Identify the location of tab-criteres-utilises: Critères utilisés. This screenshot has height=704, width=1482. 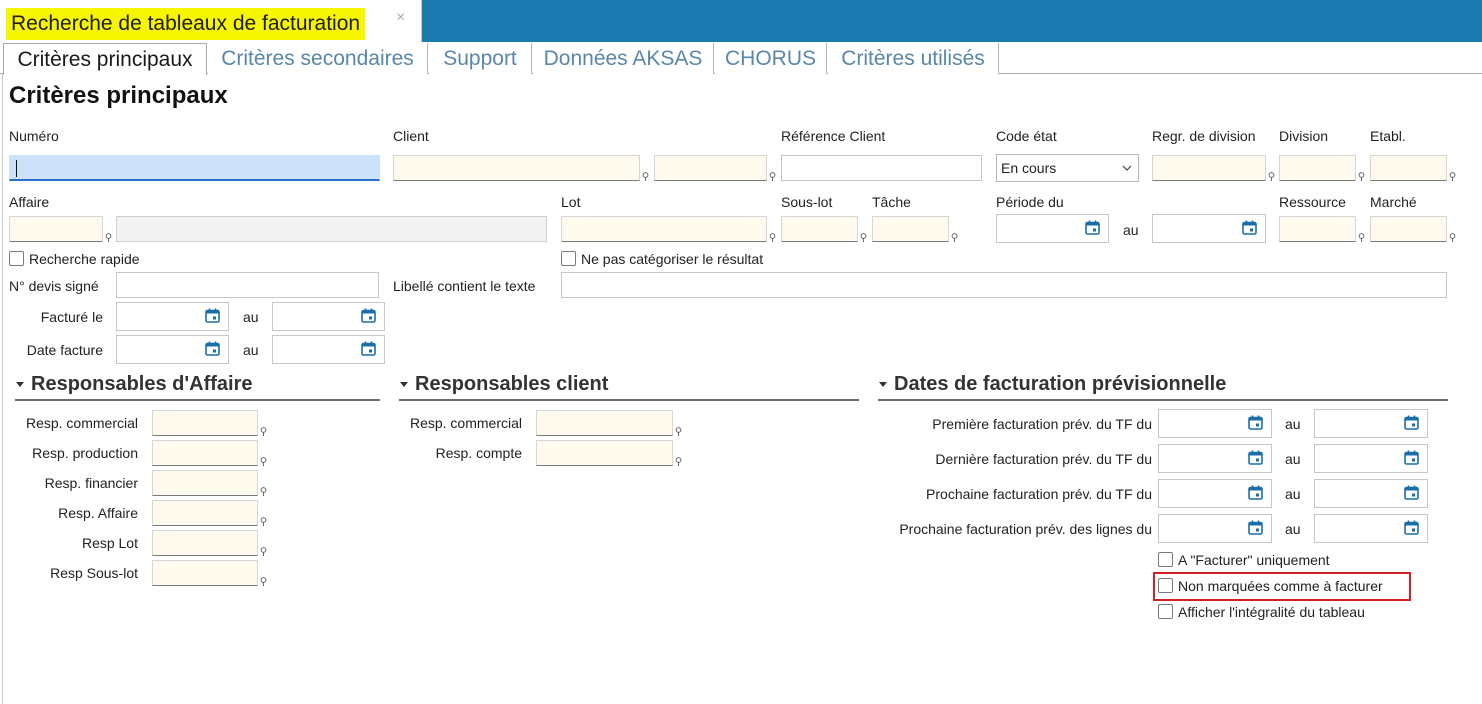
(913, 58).